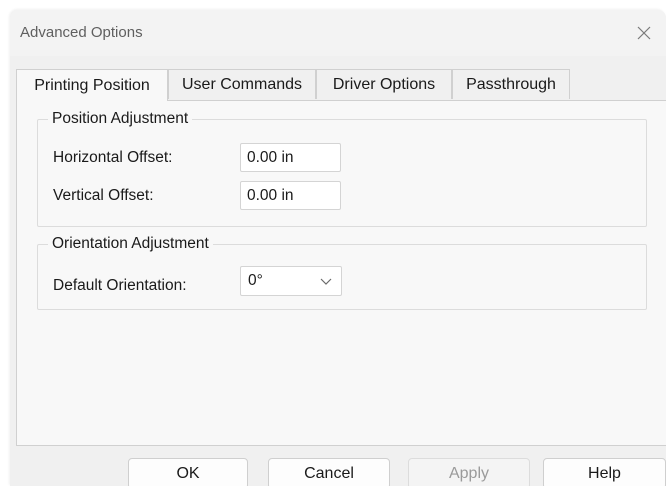 The width and height of the screenshot is (666, 486). I want to click on default-orientation-dropdown: 0°, so click(291, 281).